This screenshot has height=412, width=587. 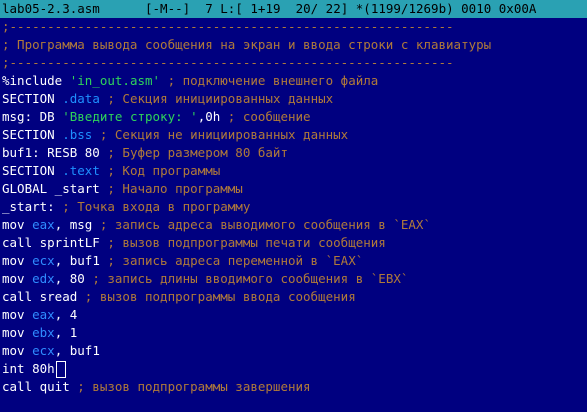 I want to click on code-line: GLOBAL _start ; Начало программы, so click(x=293, y=189).